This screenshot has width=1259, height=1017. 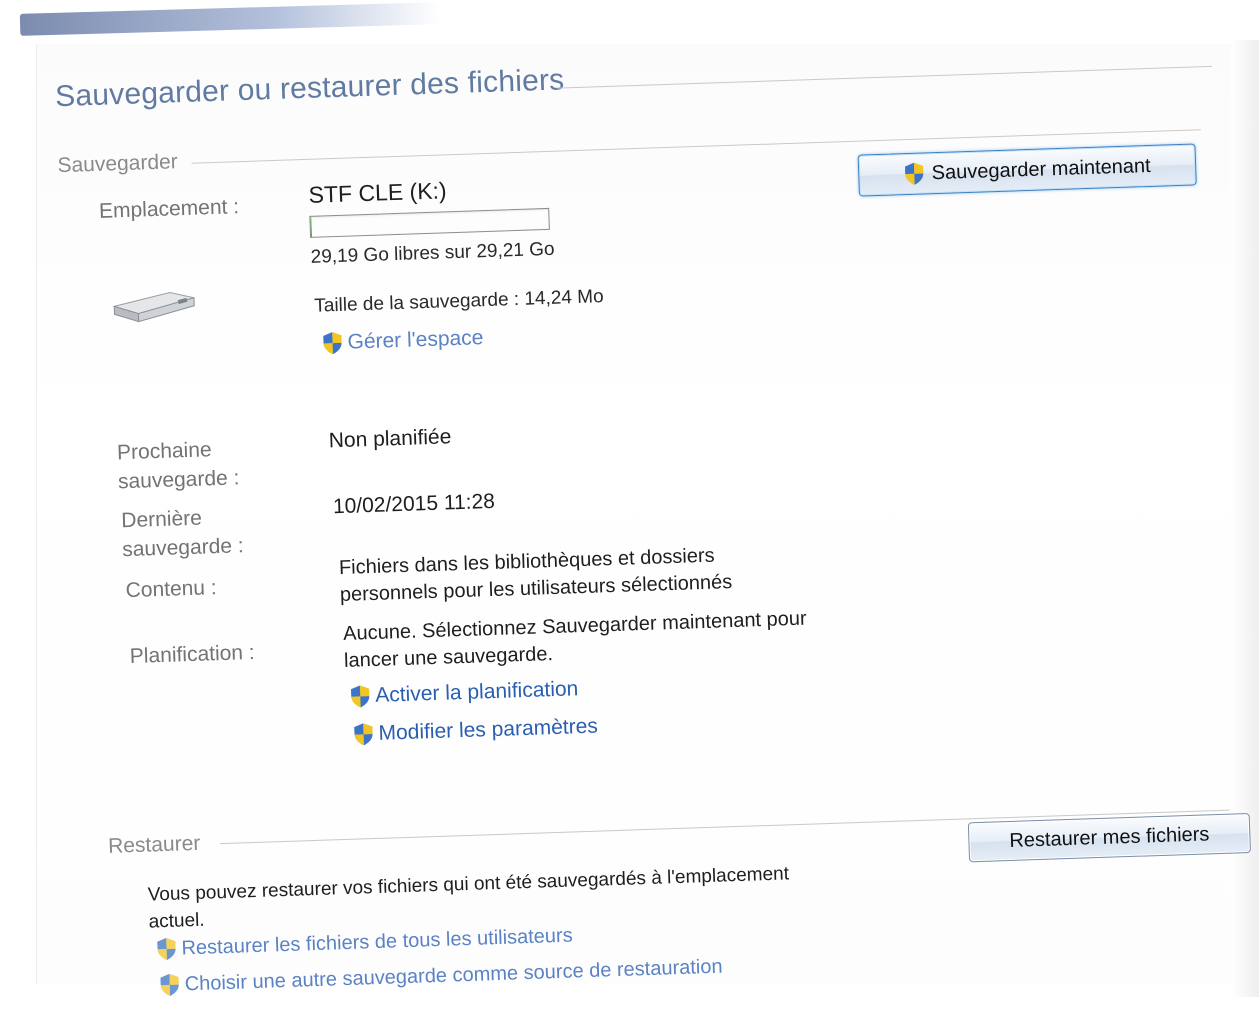 What do you see at coordinates (414, 504) in the screenshot?
I see `last-backup-value: 10/02/2015 11:28` at bounding box center [414, 504].